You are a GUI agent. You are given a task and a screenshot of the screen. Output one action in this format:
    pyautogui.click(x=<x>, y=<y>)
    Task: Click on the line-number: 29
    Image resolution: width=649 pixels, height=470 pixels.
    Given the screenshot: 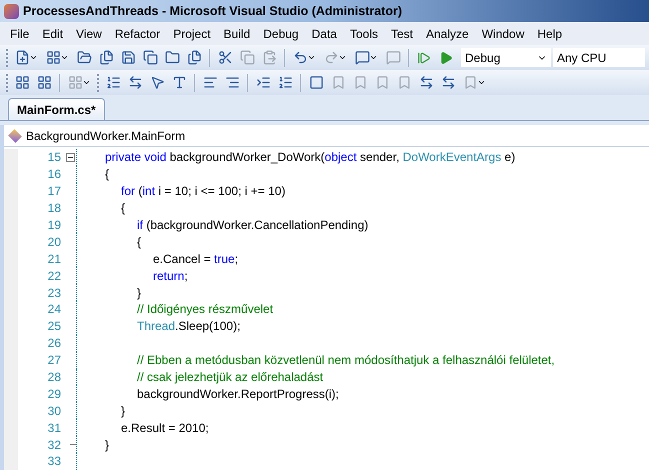 What is the action you would take?
    pyautogui.click(x=53, y=394)
    